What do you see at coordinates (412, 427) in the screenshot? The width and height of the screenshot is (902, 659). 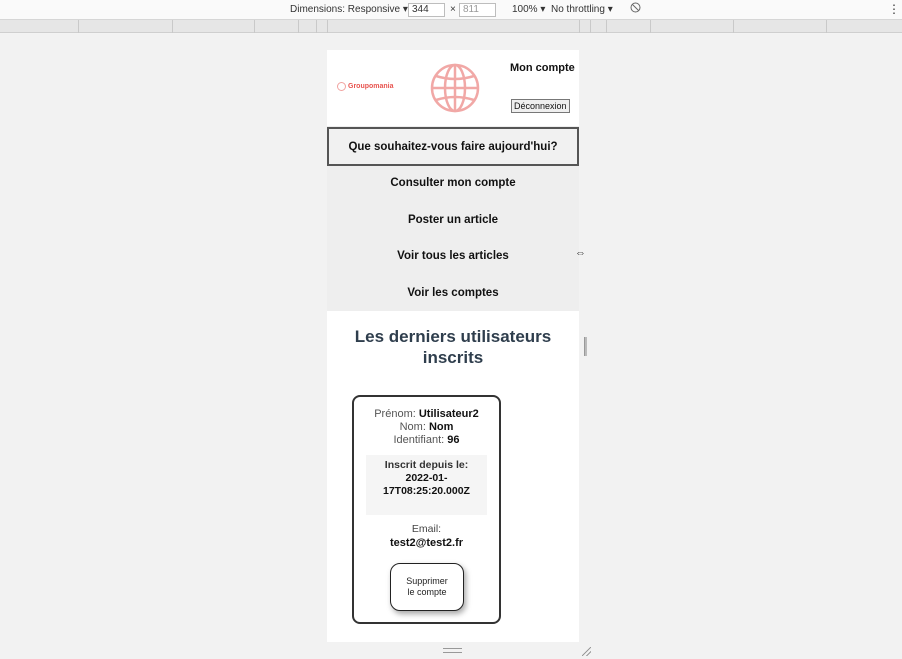 I see `lastname-label: Nom:` at bounding box center [412, 427].